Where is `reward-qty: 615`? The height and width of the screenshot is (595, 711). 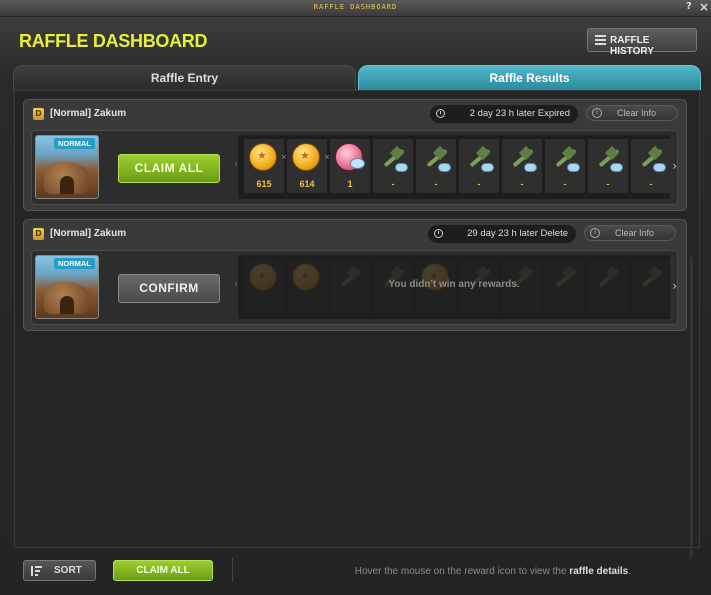 reward-qty: 615 is located at coordinates (264, 184).